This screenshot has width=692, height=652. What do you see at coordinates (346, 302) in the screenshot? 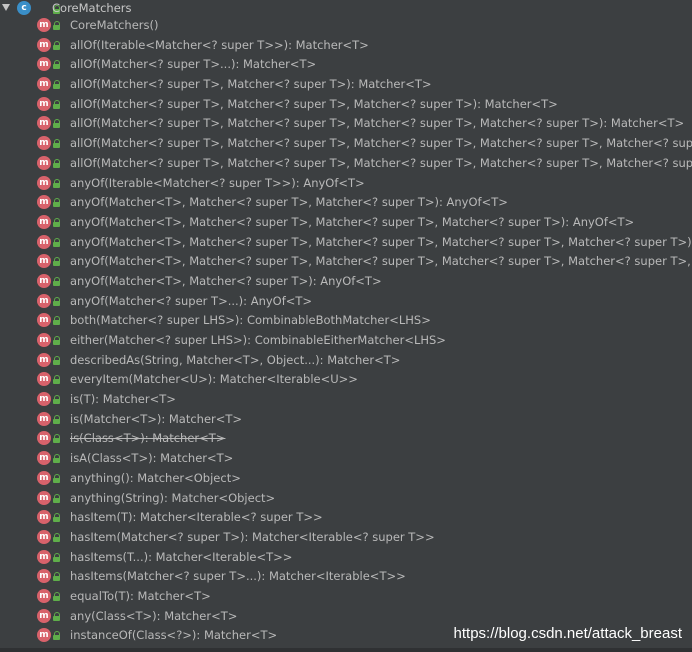
I see `tree-item-method: m anyOf(Matcher<? super T>...): AnyOf<T>` at bounding box center [346, 302].